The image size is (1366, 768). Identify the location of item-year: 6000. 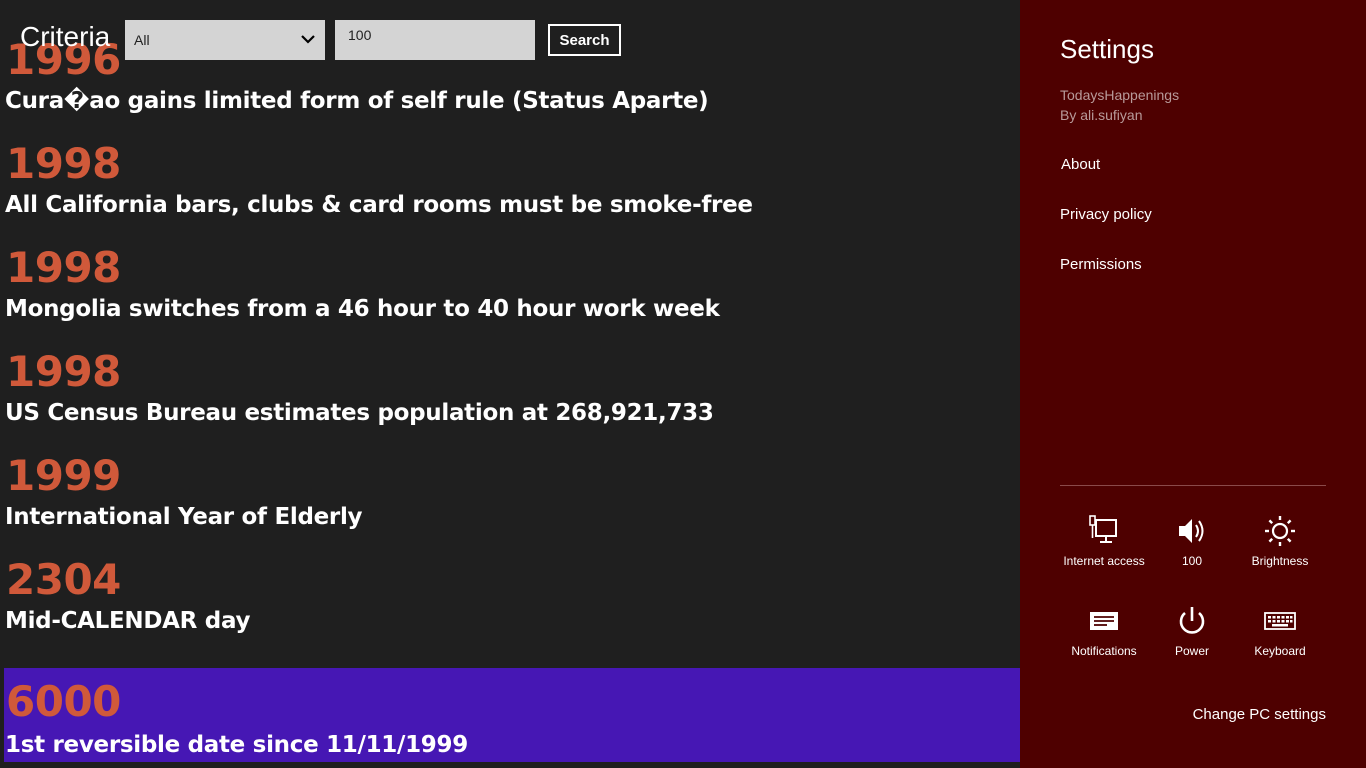
(63, 701).